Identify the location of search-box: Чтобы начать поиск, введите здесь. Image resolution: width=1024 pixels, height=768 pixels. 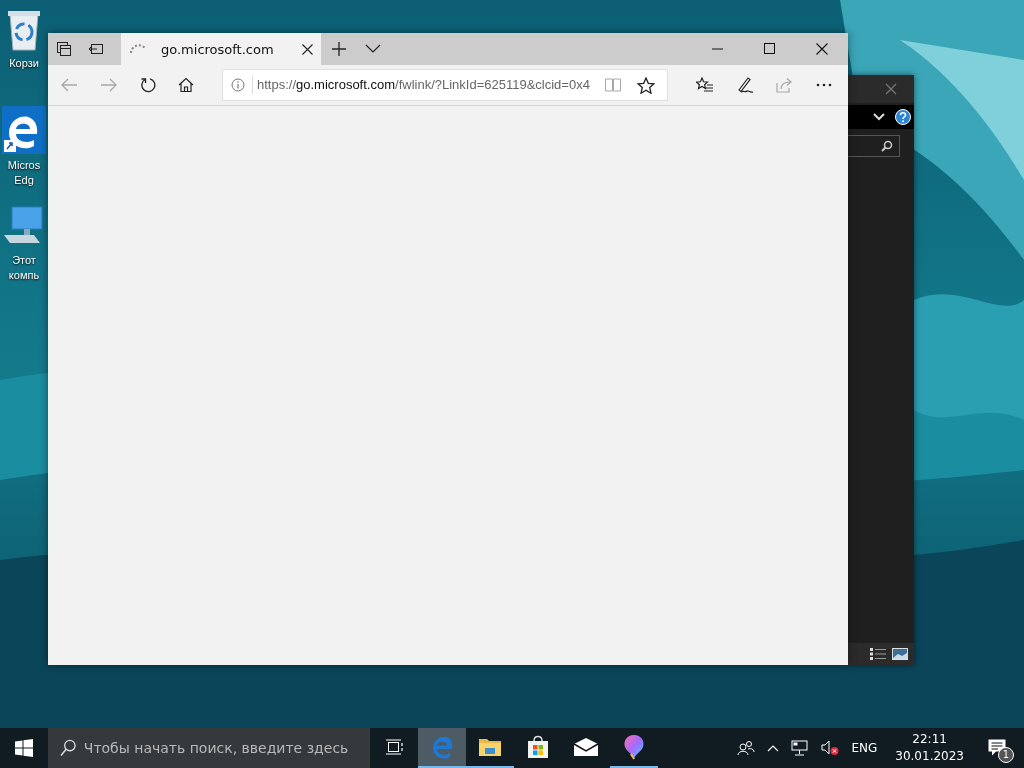
(209, 748).